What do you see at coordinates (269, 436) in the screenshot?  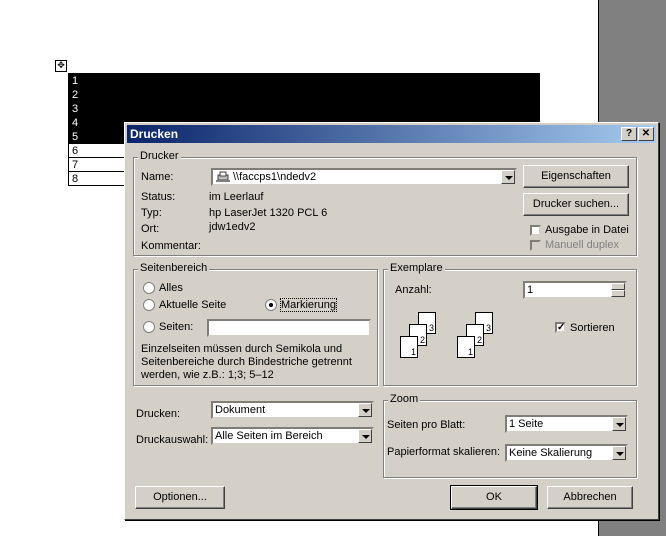 I see `print-select-value: Alle Seiten im Bereich` at bounding box center [269, 436].